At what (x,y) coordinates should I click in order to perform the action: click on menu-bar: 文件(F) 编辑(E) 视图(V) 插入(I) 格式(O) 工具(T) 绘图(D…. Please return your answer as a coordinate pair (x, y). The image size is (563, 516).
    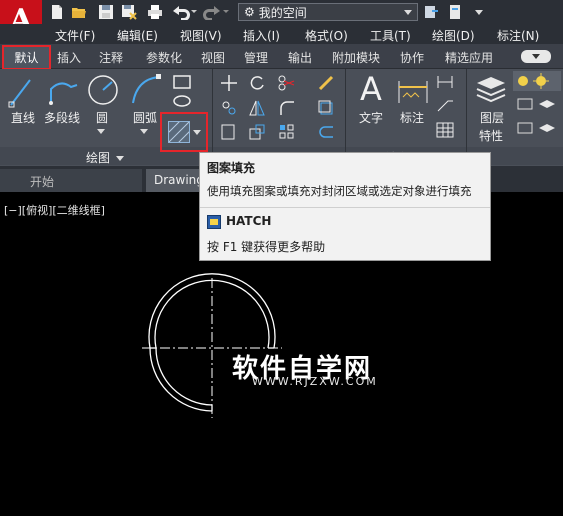
    Looking at the image, I should click on (281, 34).